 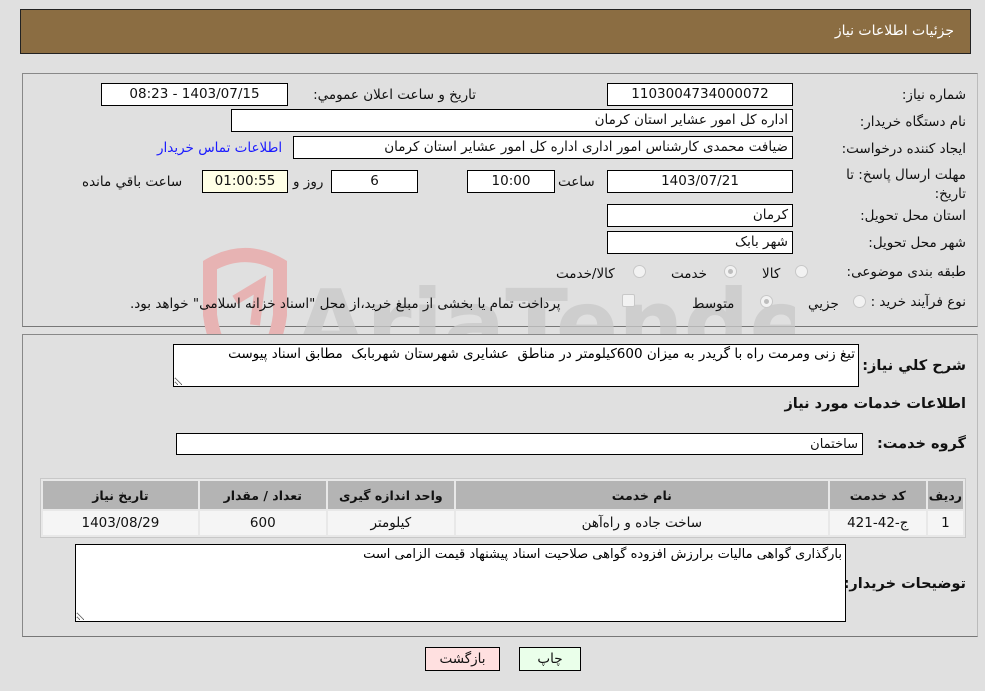 I want to click on deadline-date-field: 1403/07/21, so click(x=700, y=181).